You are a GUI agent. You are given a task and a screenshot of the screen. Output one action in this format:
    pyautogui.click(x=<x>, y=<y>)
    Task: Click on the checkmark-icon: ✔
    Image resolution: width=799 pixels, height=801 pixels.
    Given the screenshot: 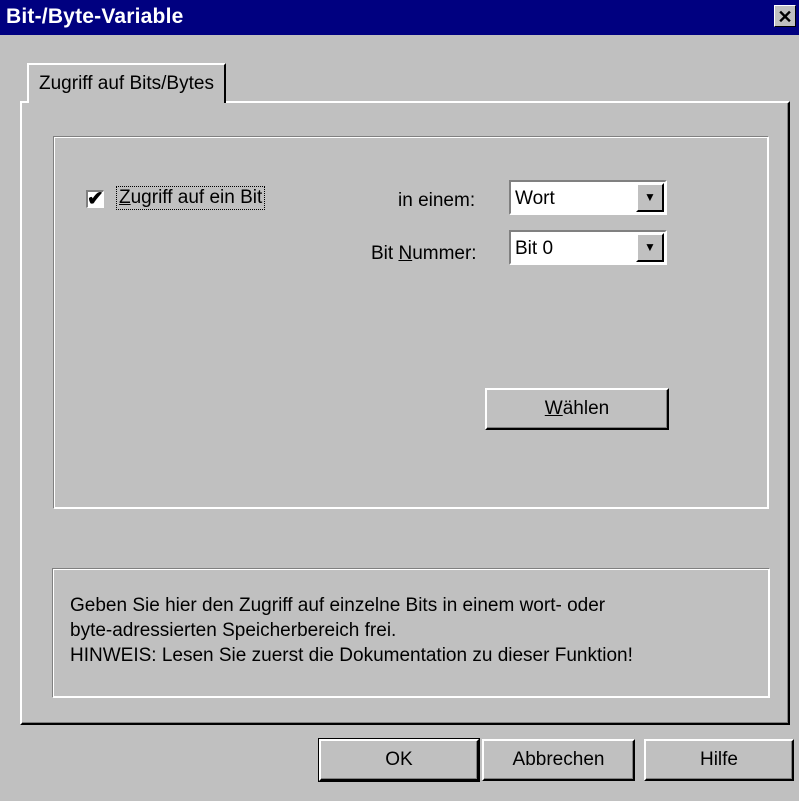 What is the action you would take?
    pyautogui.click(x=95, y=199)
    